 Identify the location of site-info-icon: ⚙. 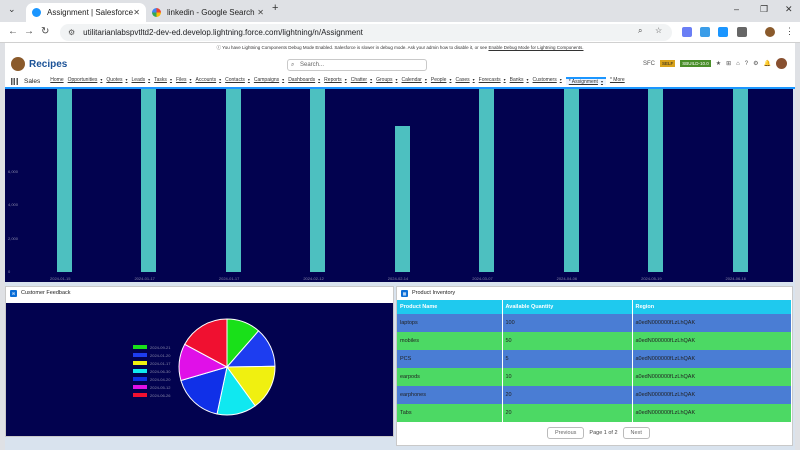
(71, 32).